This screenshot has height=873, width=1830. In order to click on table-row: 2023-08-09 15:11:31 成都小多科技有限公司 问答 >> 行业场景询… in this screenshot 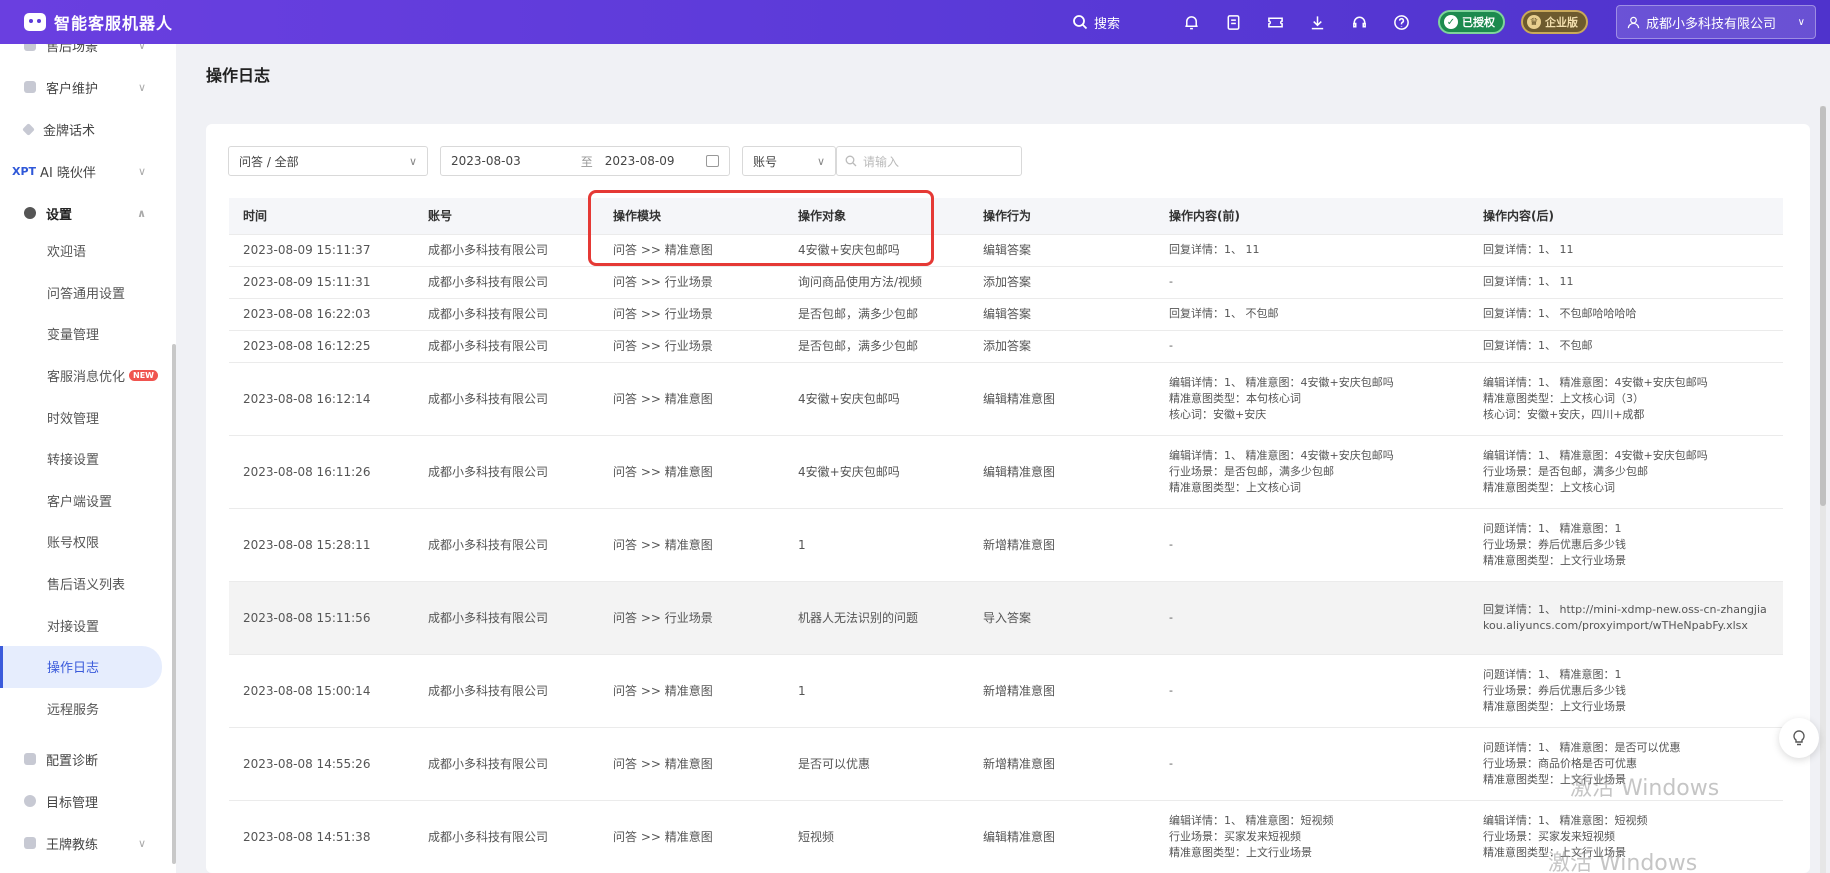, I will do `click(1006, 282)`.